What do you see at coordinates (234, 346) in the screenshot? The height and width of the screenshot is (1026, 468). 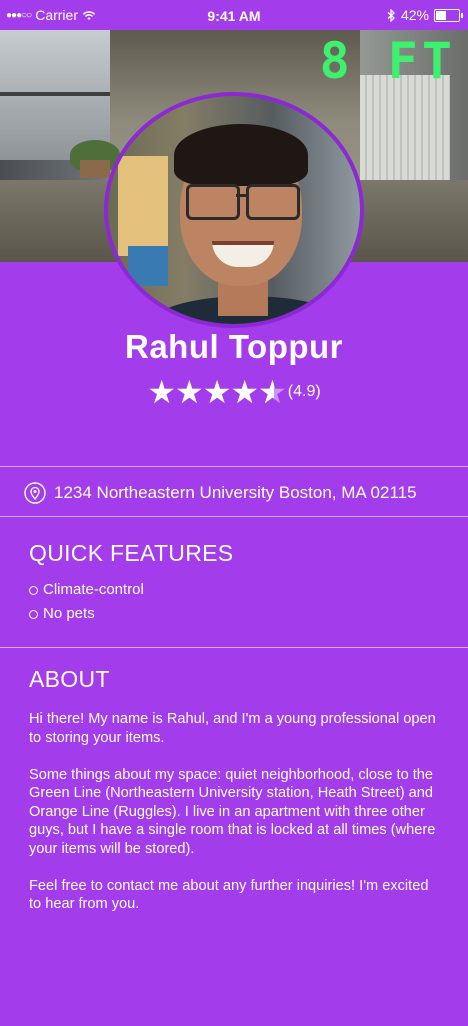 I see `profile-name: Rahul Toppur` at bounding box center [234, 346].